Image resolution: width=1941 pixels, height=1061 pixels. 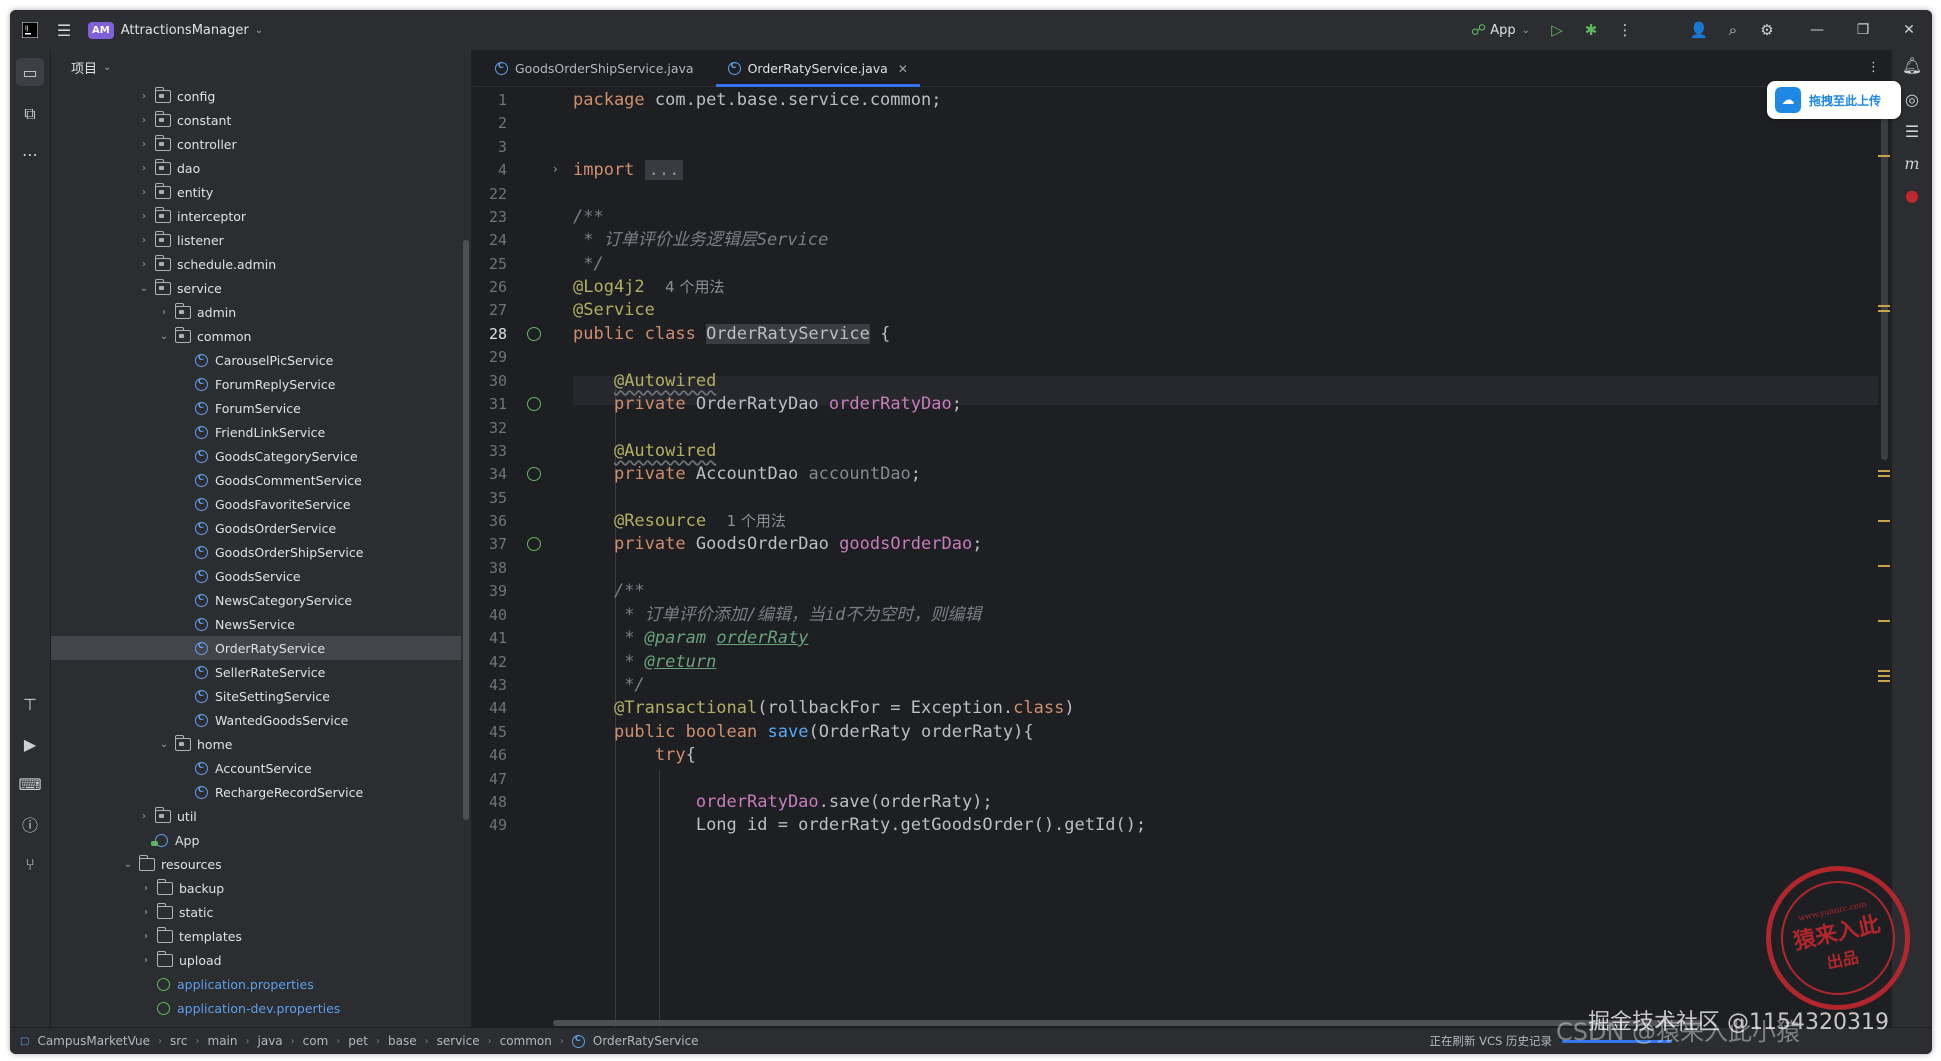 I want to click on structure-icon: ⧉, so click(x=30, y=114).